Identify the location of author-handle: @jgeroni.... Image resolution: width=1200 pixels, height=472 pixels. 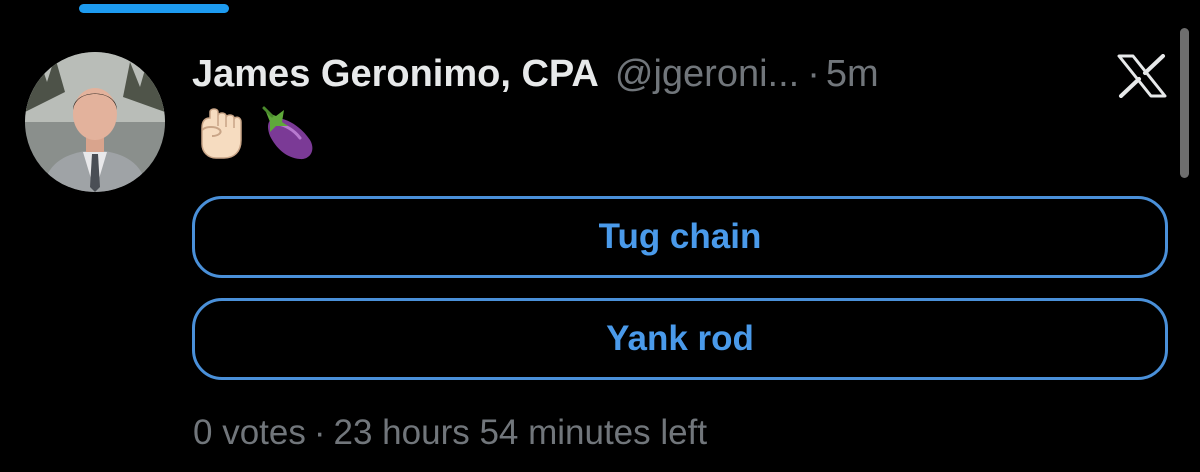
(707, 74).